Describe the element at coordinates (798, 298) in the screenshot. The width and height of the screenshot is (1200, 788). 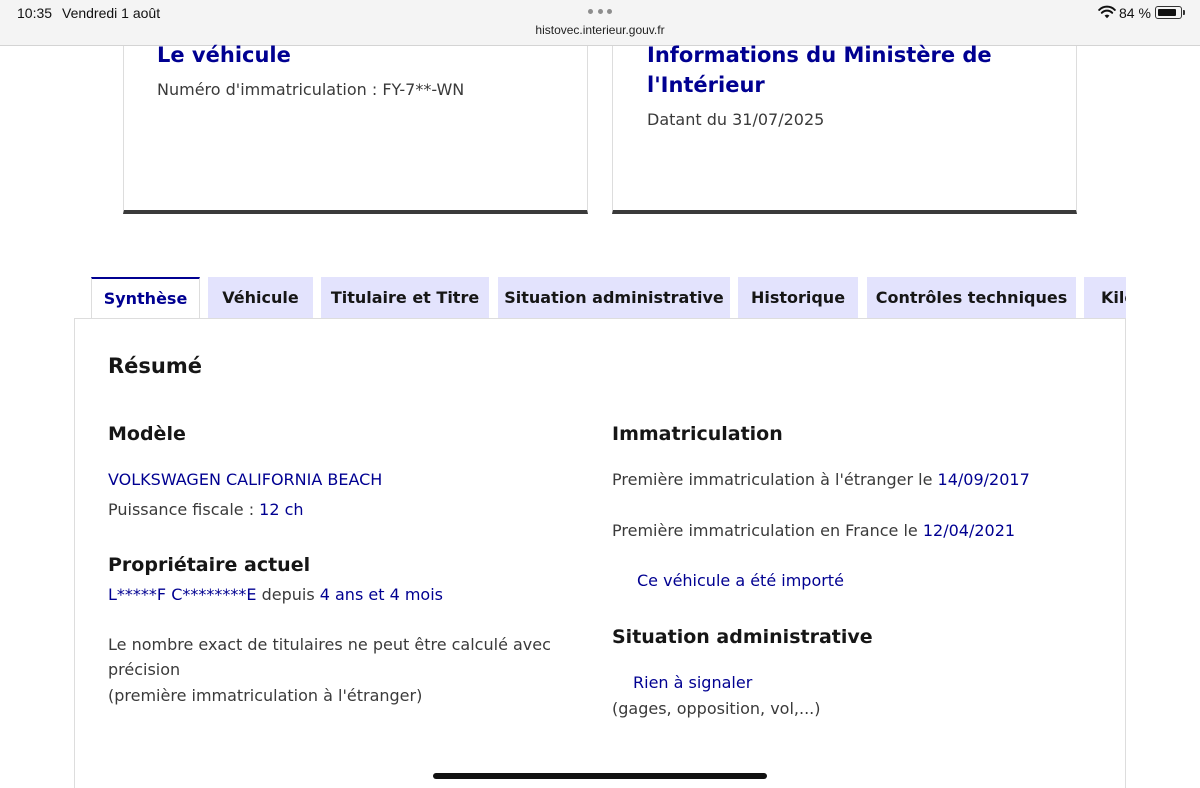
I see `tab-historique: Historique` at that location.